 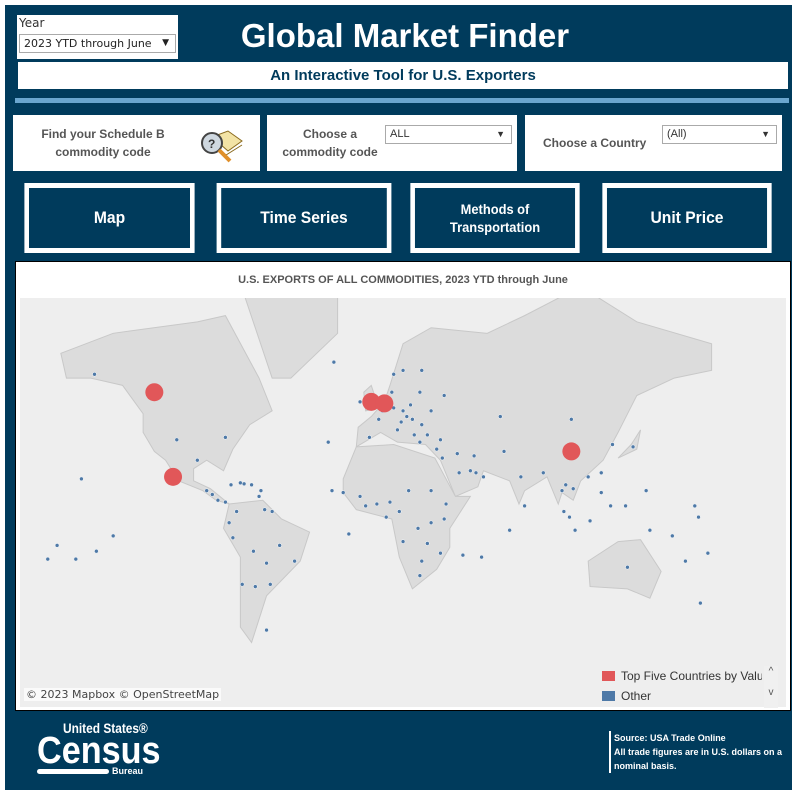 I want to click on commodity-dropdown: ALL ▼, so click(x=448, y=134).